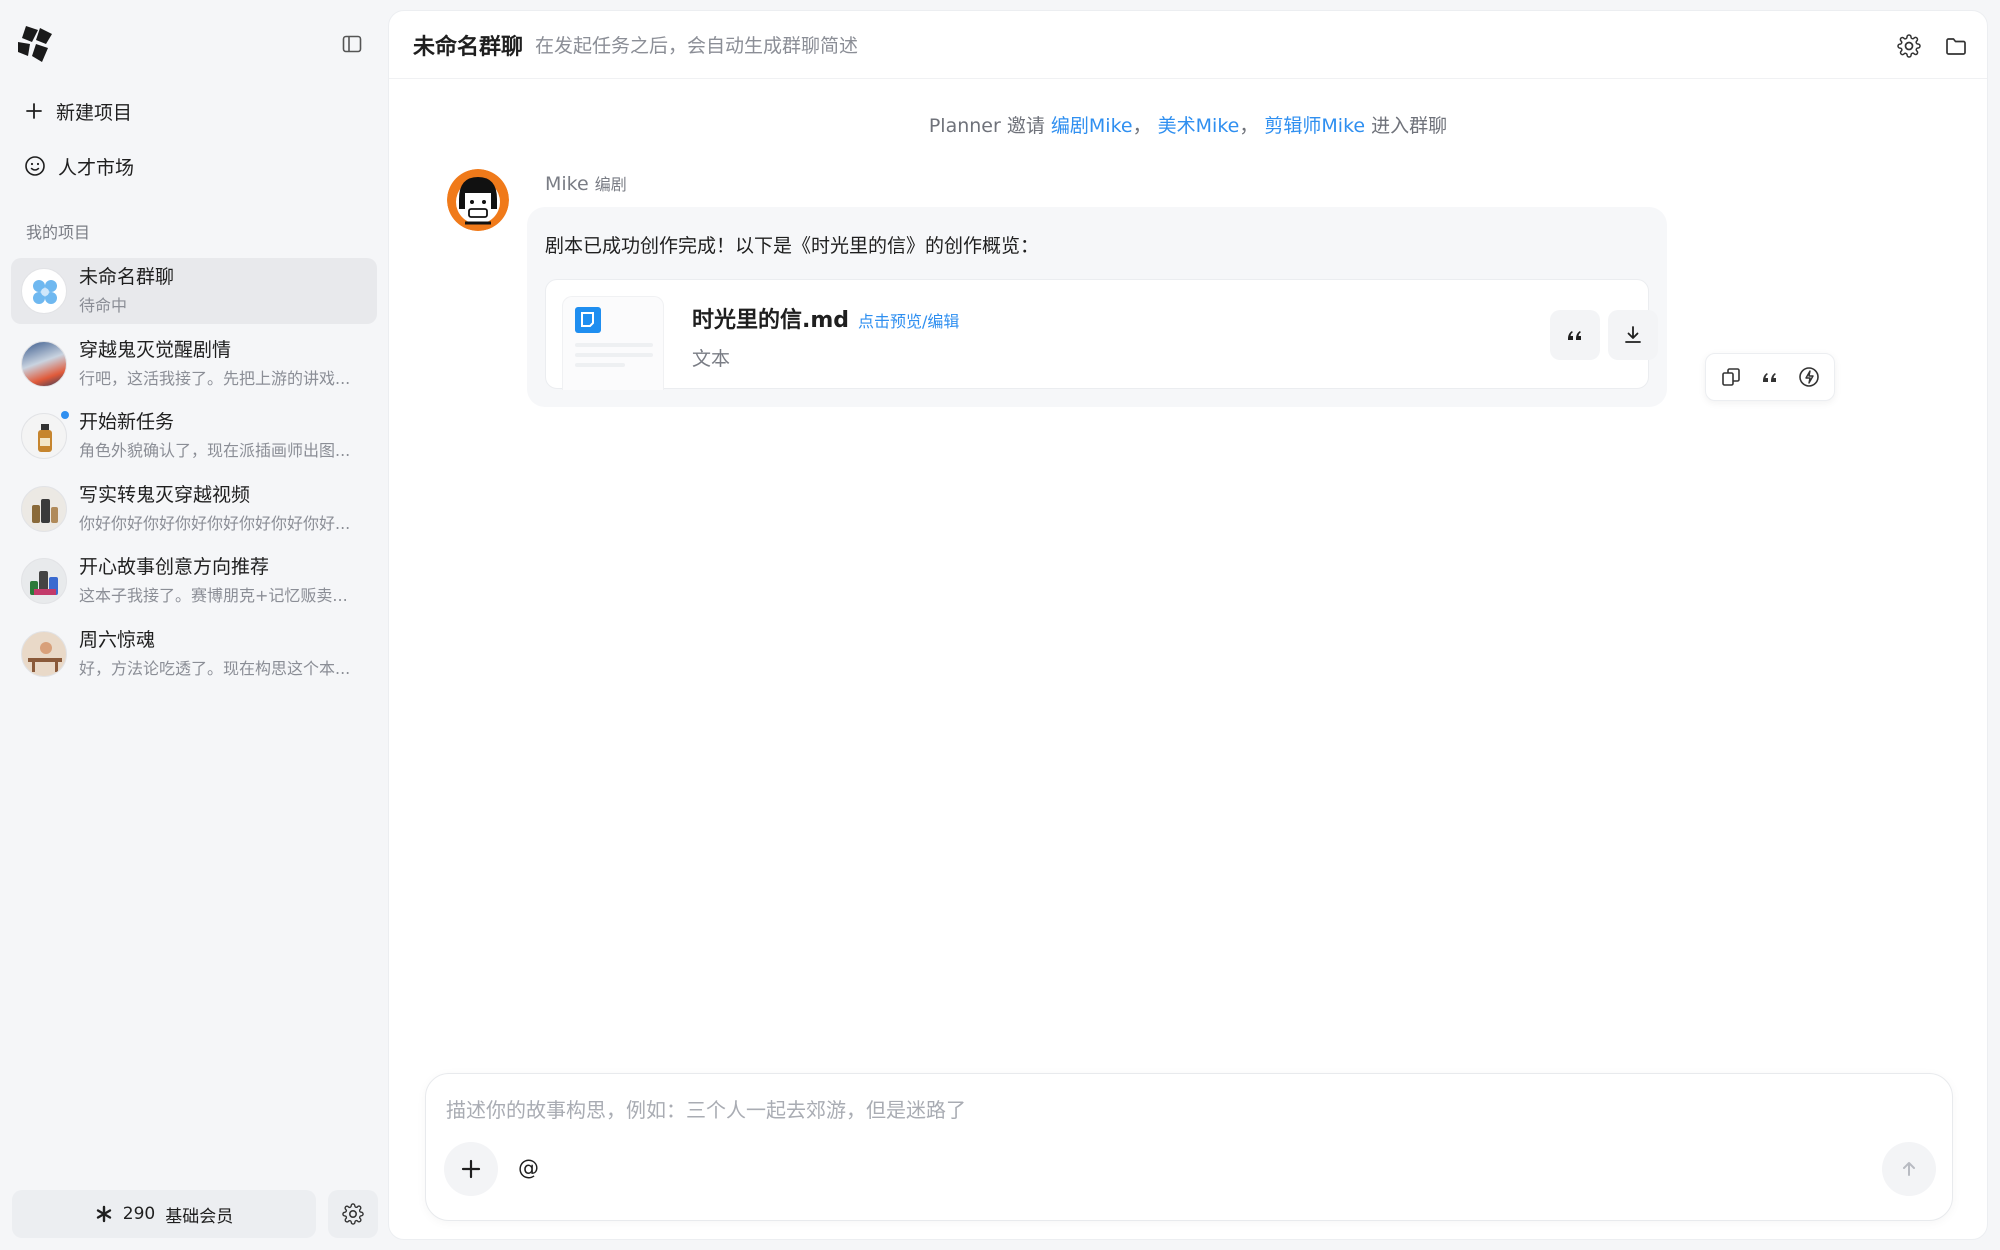 This screenshot has height=1250, width=2000. I want to click on system-invite-note: Planner 邀请 编剧Mike， 美术Mike， 剪辑师Mike 进入群聊, so click(1188, 124).